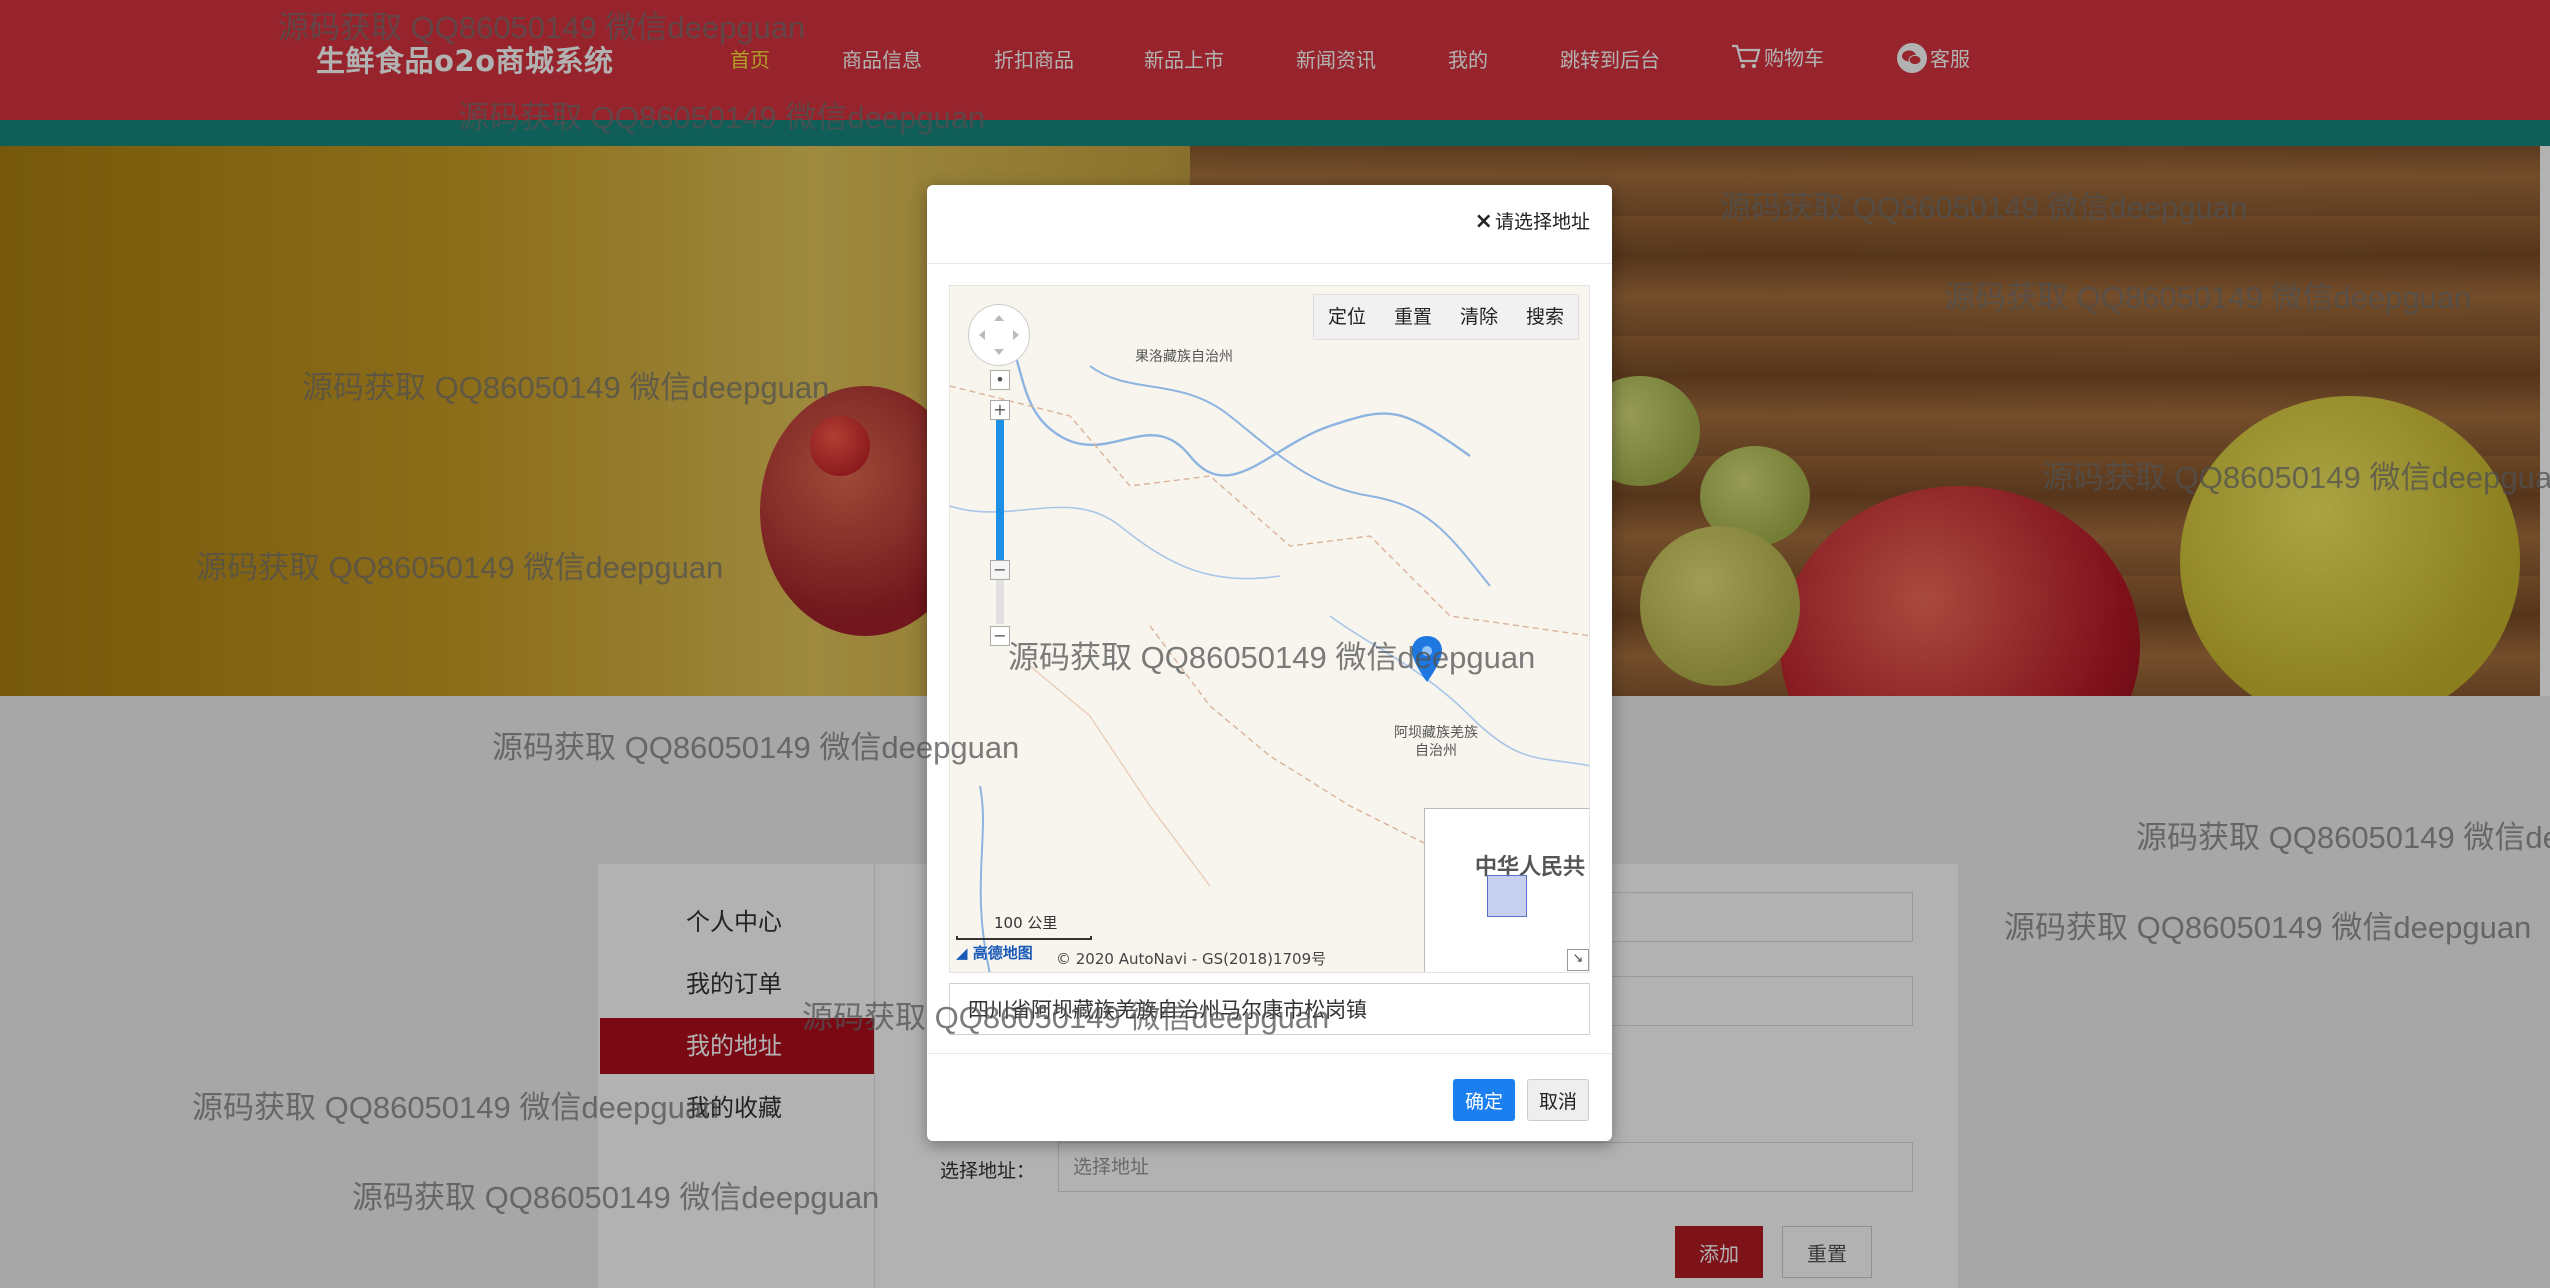  What do you see at coordinates (1542, 222) in the screenshot?
I see `modal-title-text: 请选择地址` at bounding box center [1542, 222].